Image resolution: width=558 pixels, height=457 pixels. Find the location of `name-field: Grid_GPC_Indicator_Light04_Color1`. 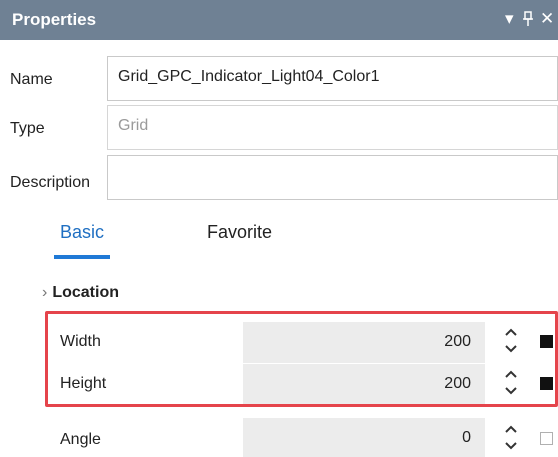

name-field: Grid_GPC_Indicator_Light04_Color1 is located at coordinates (332, 78).